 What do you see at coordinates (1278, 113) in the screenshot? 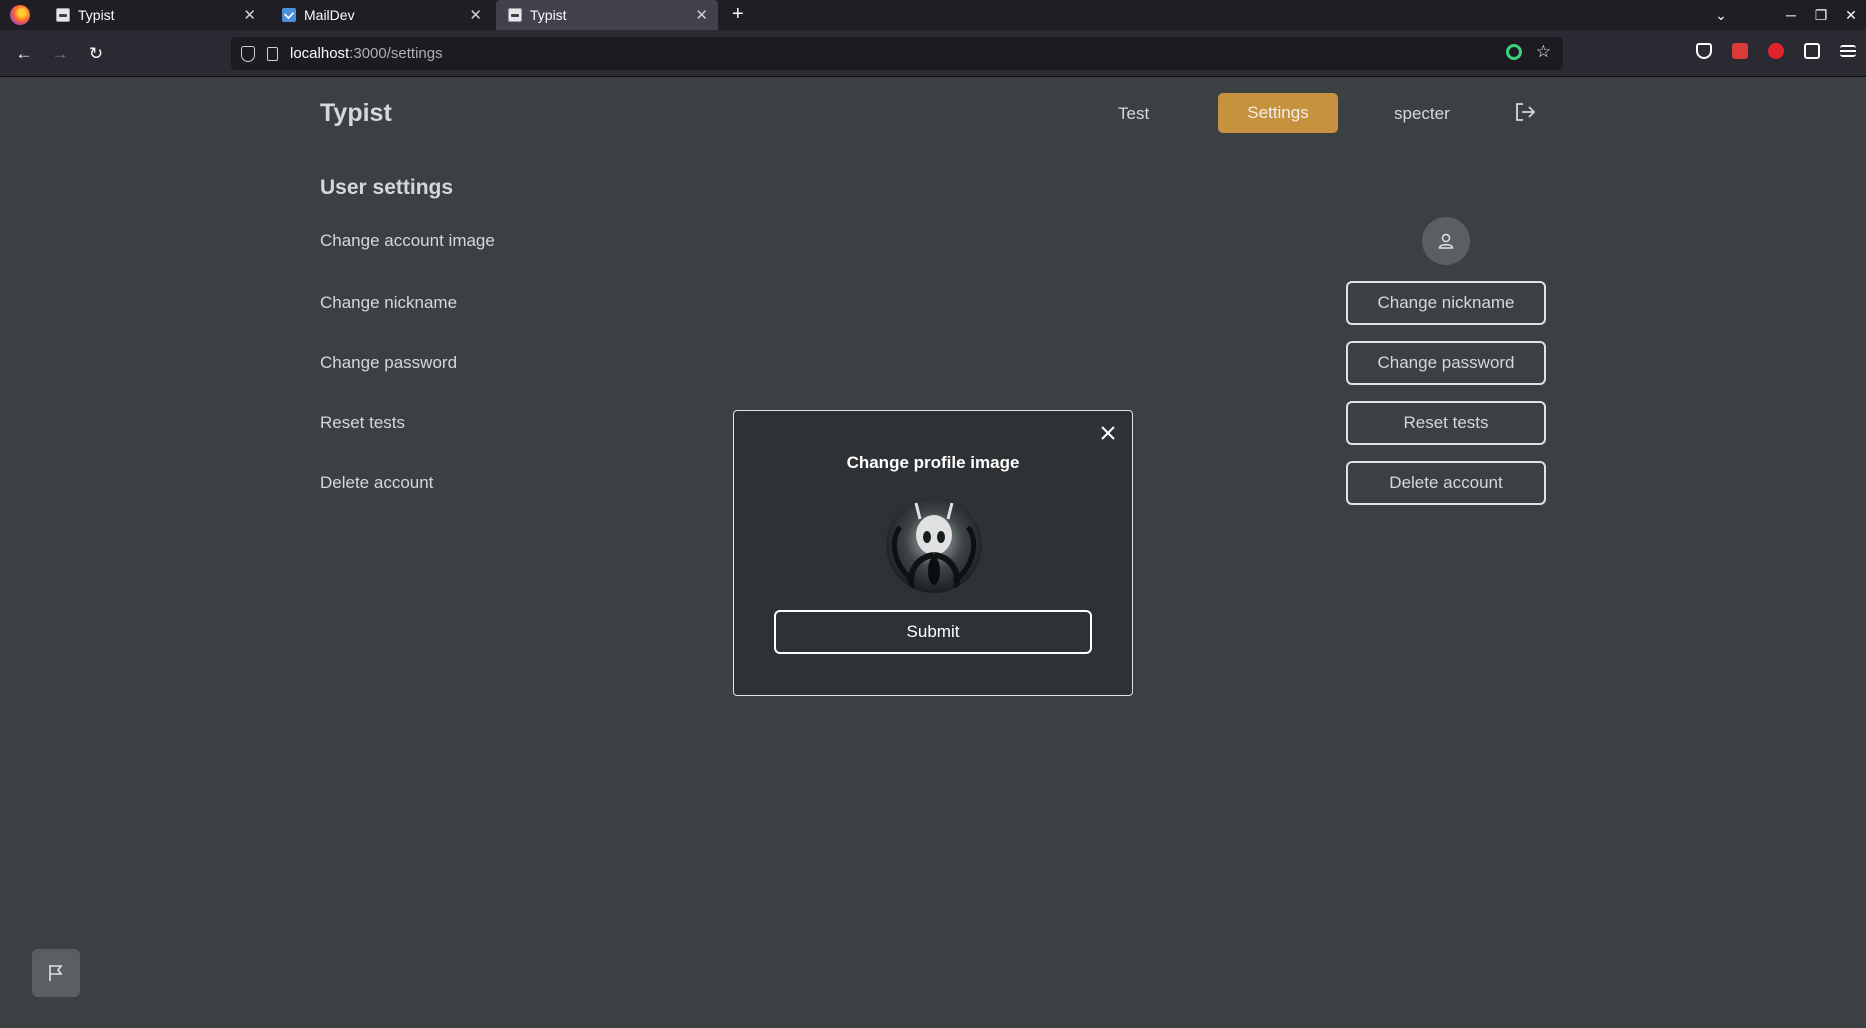
I see `nav-link-settings: Settings` at bounding box center [1278, 113].